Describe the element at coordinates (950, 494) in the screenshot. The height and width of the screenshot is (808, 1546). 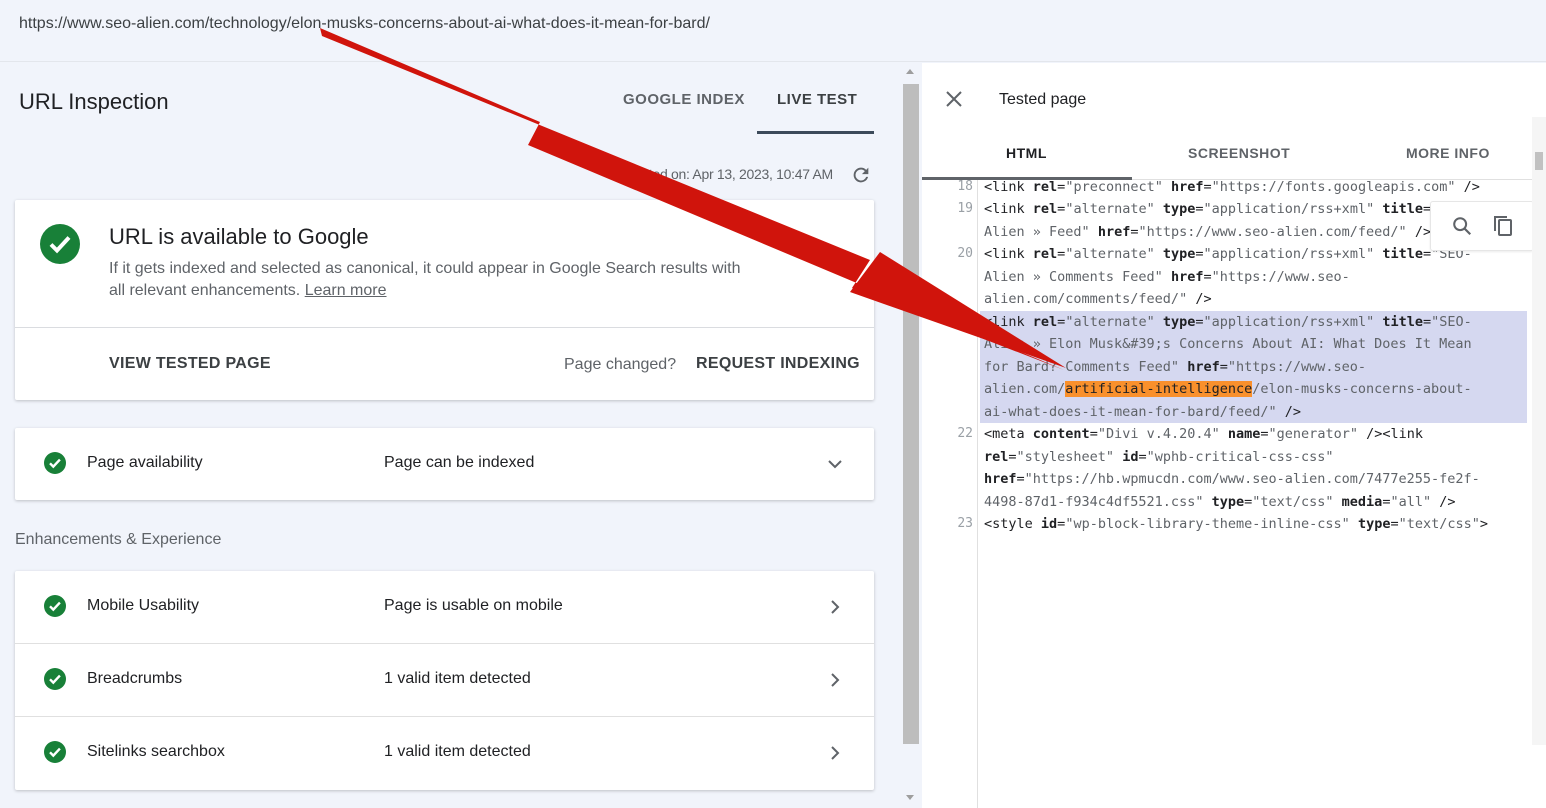
I see `line-number-gutter: 18 19 20 22 23` at that location.